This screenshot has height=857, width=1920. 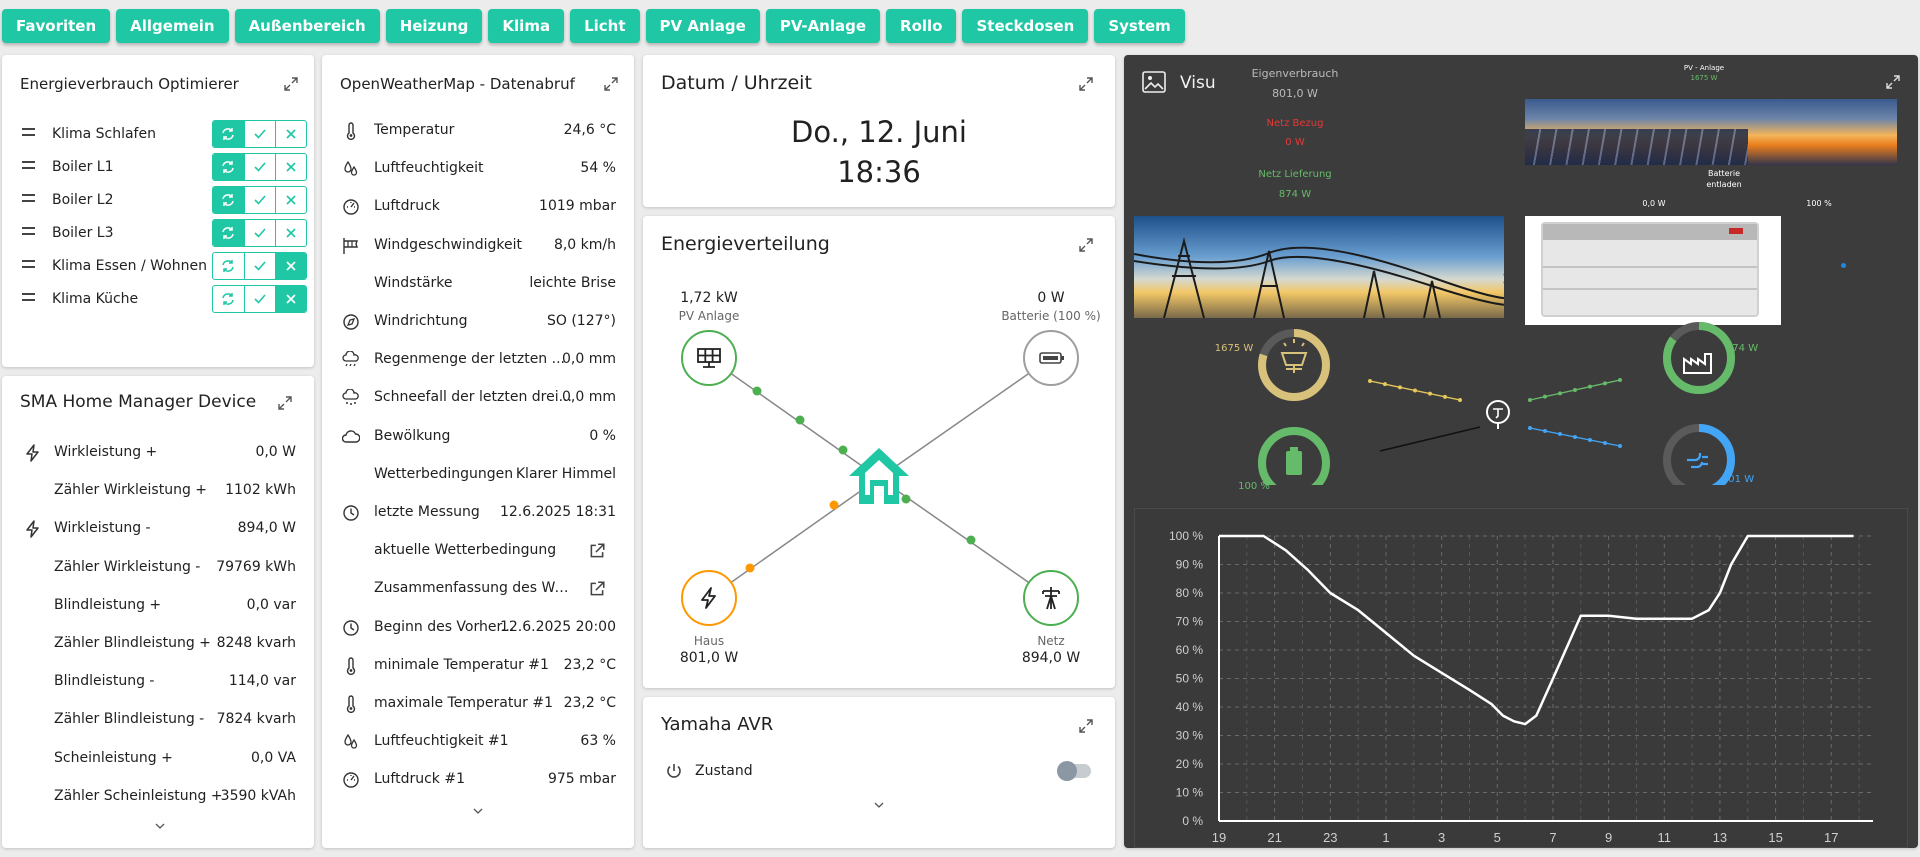 I want to click on sma-label: Blindleistung -, so click(x=104, y=681).